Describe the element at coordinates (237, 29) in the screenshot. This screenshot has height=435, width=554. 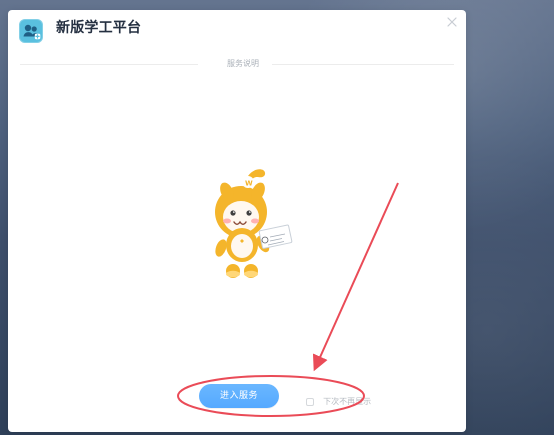
I see `dialog-header: 新版学工平台` at that location.